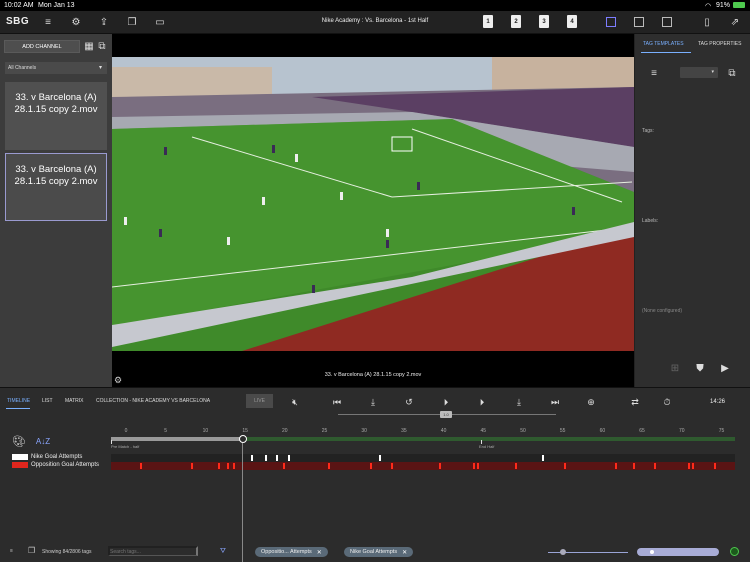  I want to click on timeline-tick-label: 35, so click(404, 431).